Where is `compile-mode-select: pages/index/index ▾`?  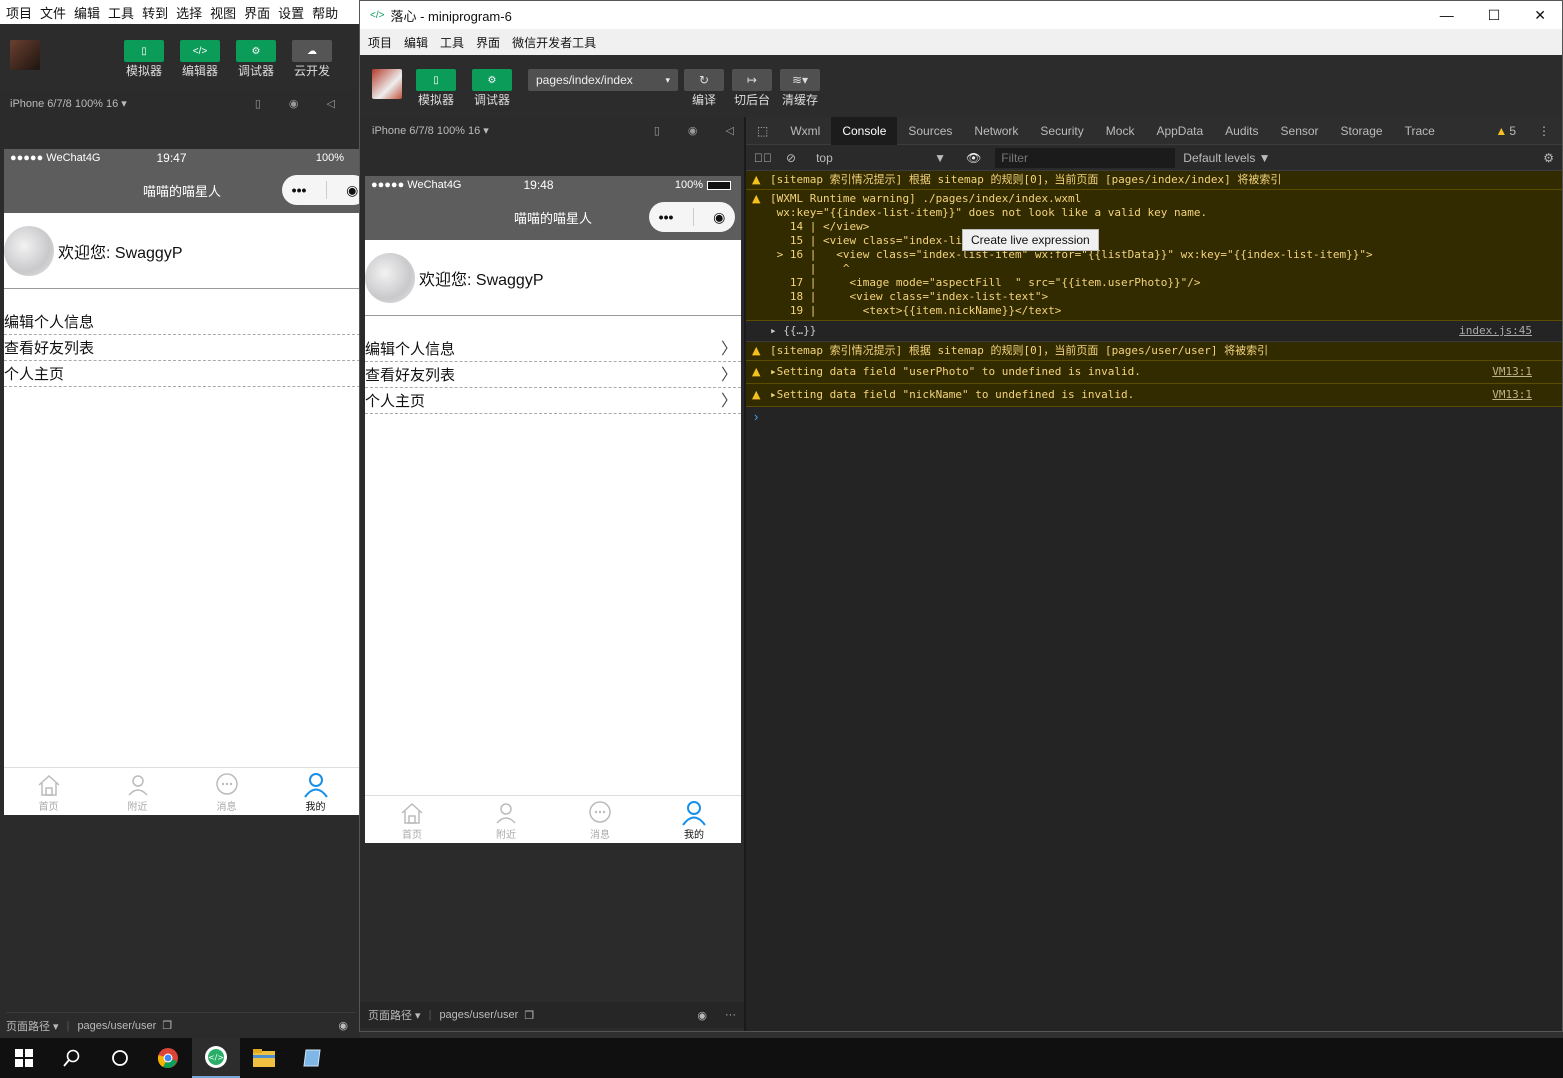
compile-mode-select: pages/index/index ▾ is located at coordinates (603, 80).